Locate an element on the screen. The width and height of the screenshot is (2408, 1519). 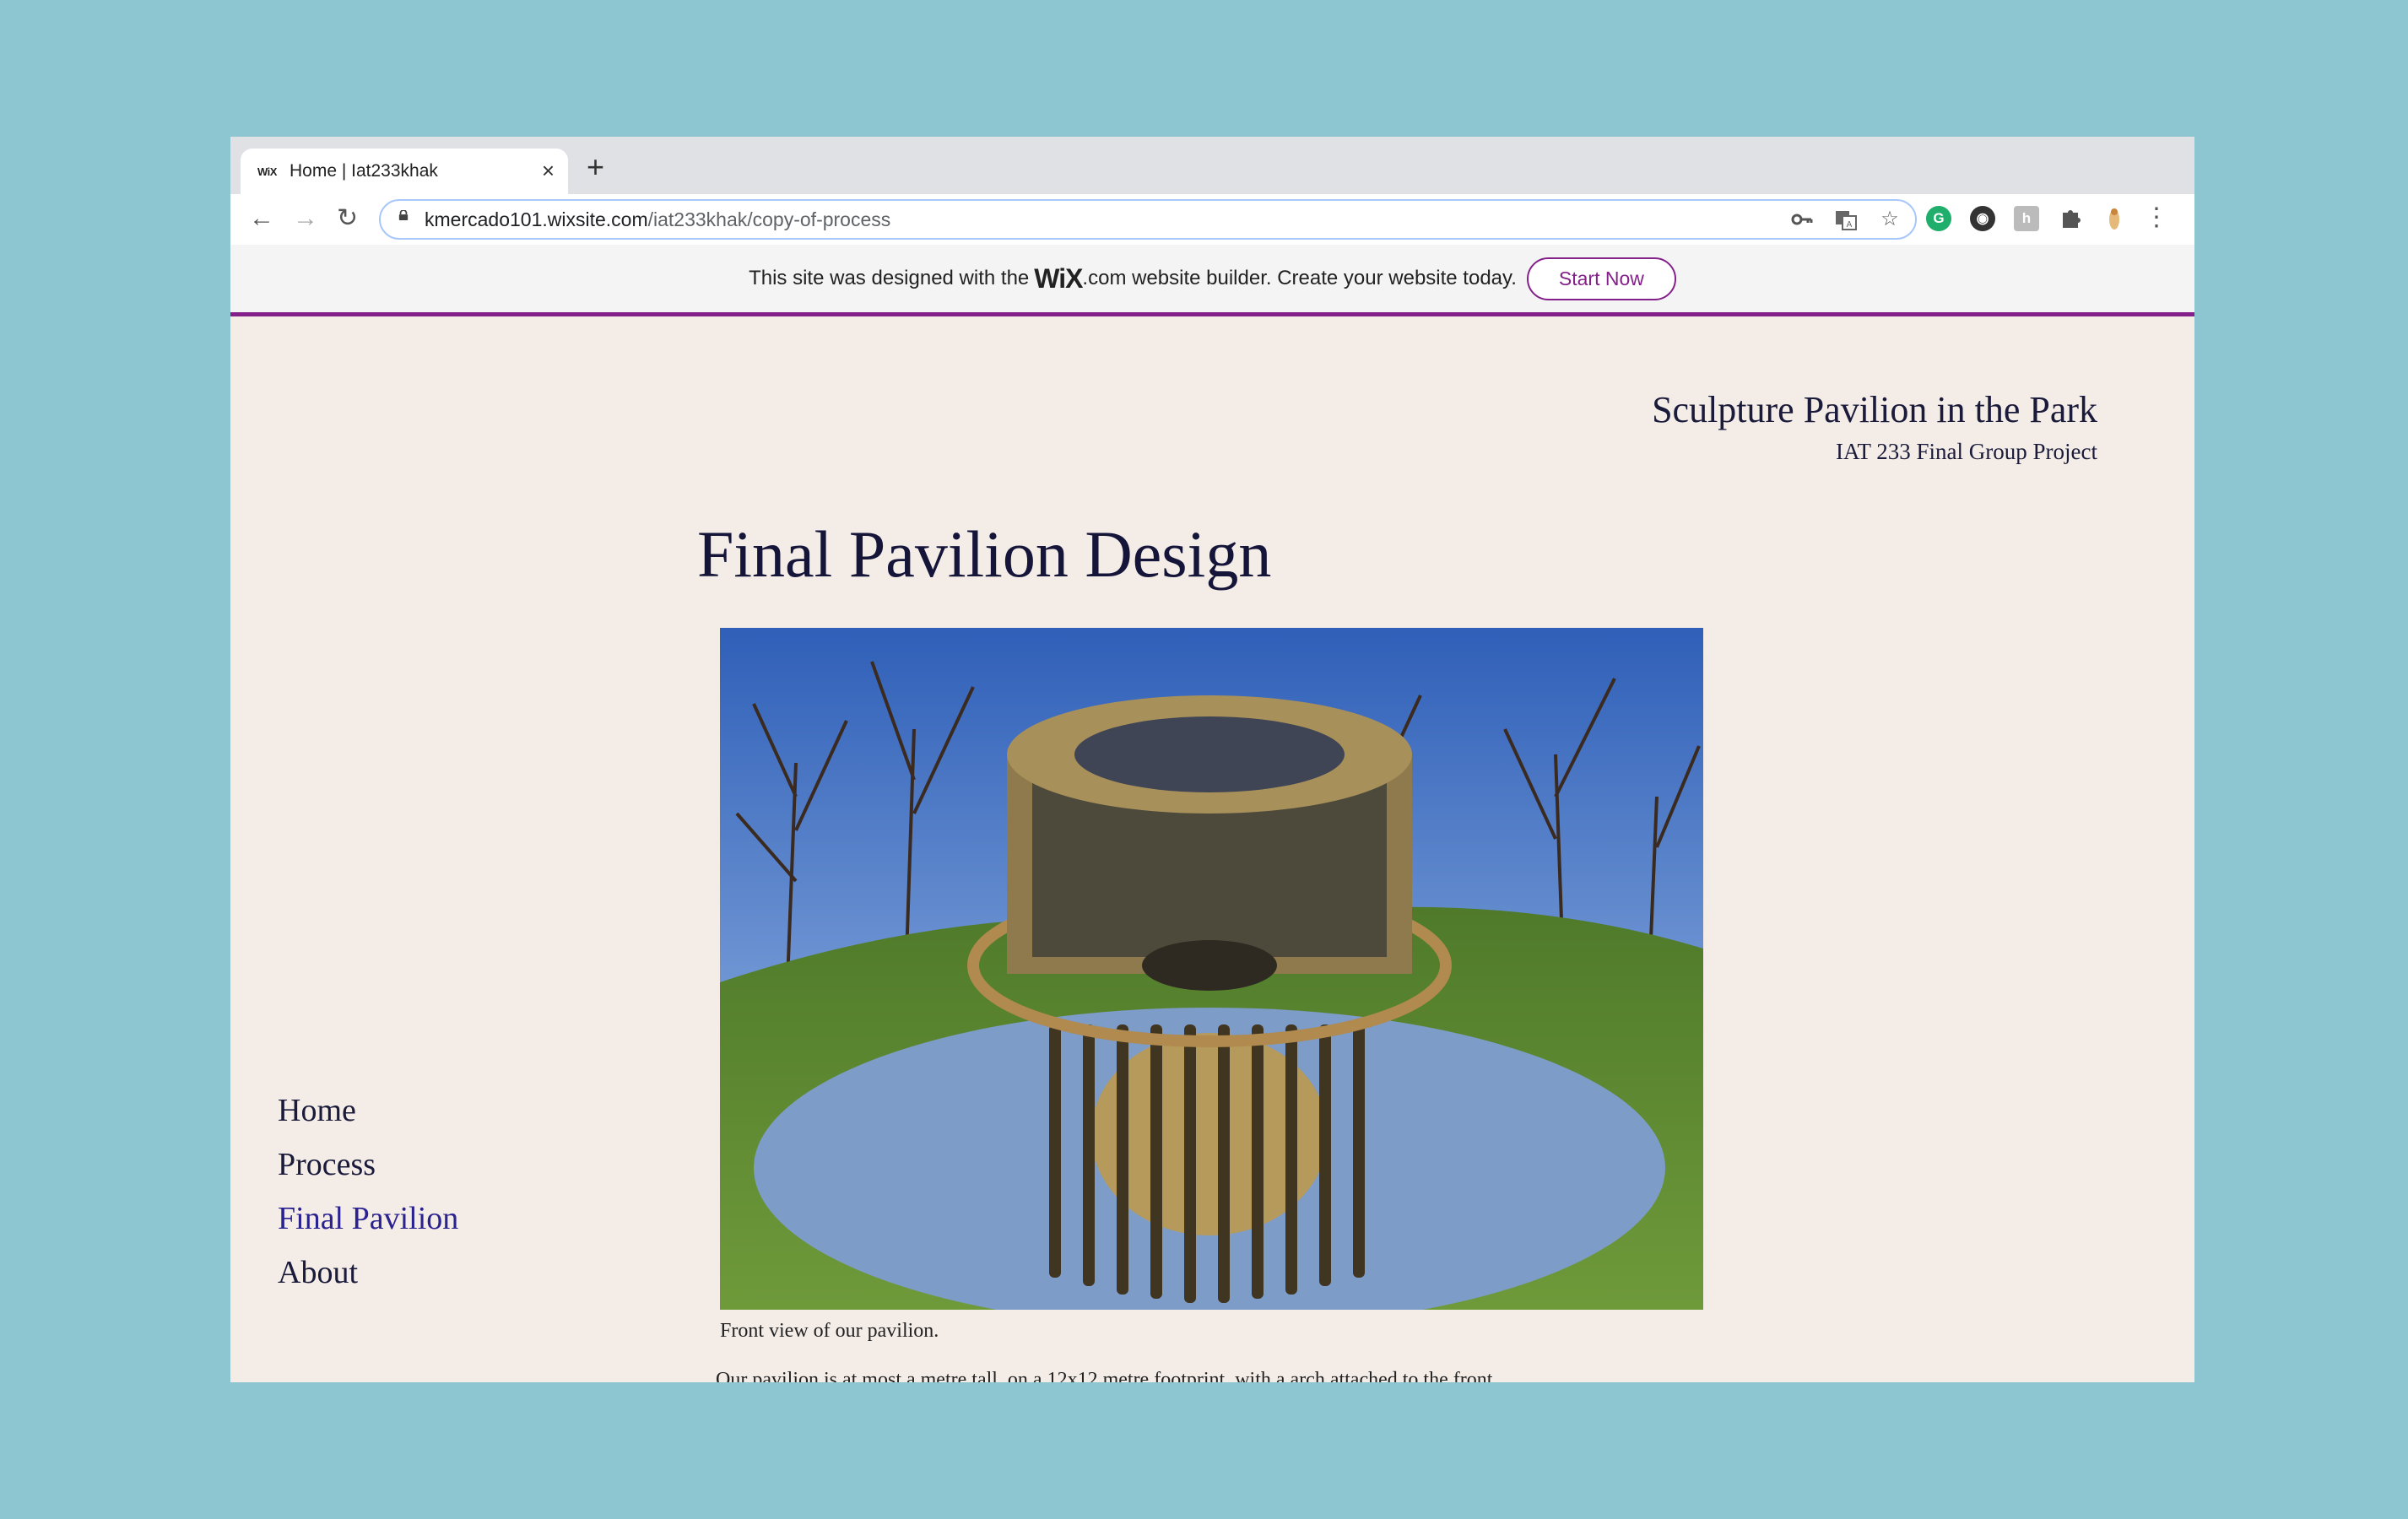
extension-dark-icon: ◉ is located at coordinates (1983, 219).